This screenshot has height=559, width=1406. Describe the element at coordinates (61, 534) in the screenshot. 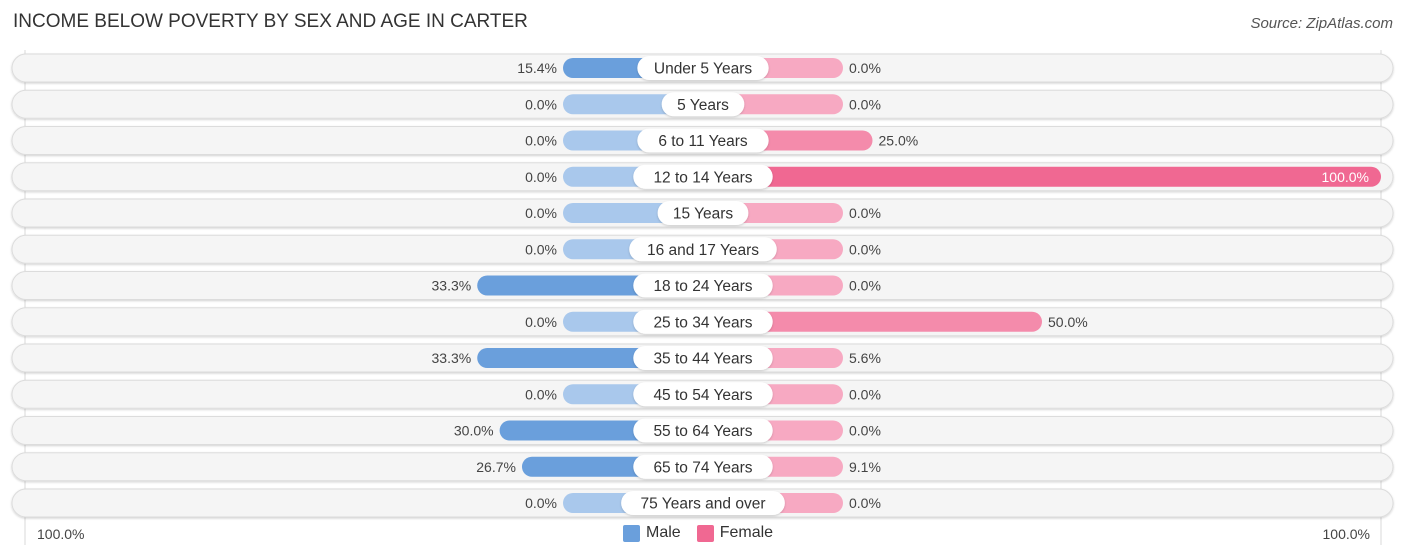

I see `axis-left-label: 100.0%` at that location.